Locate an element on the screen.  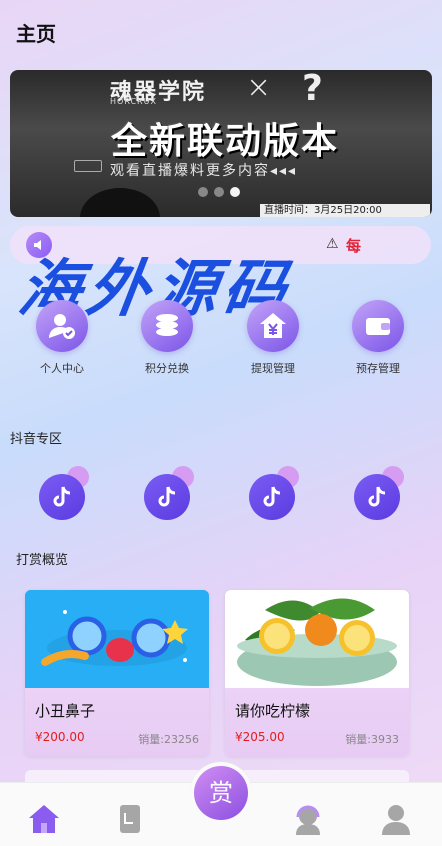
quick-action-profile: 个人中心 is located at coordinates (62, 338).